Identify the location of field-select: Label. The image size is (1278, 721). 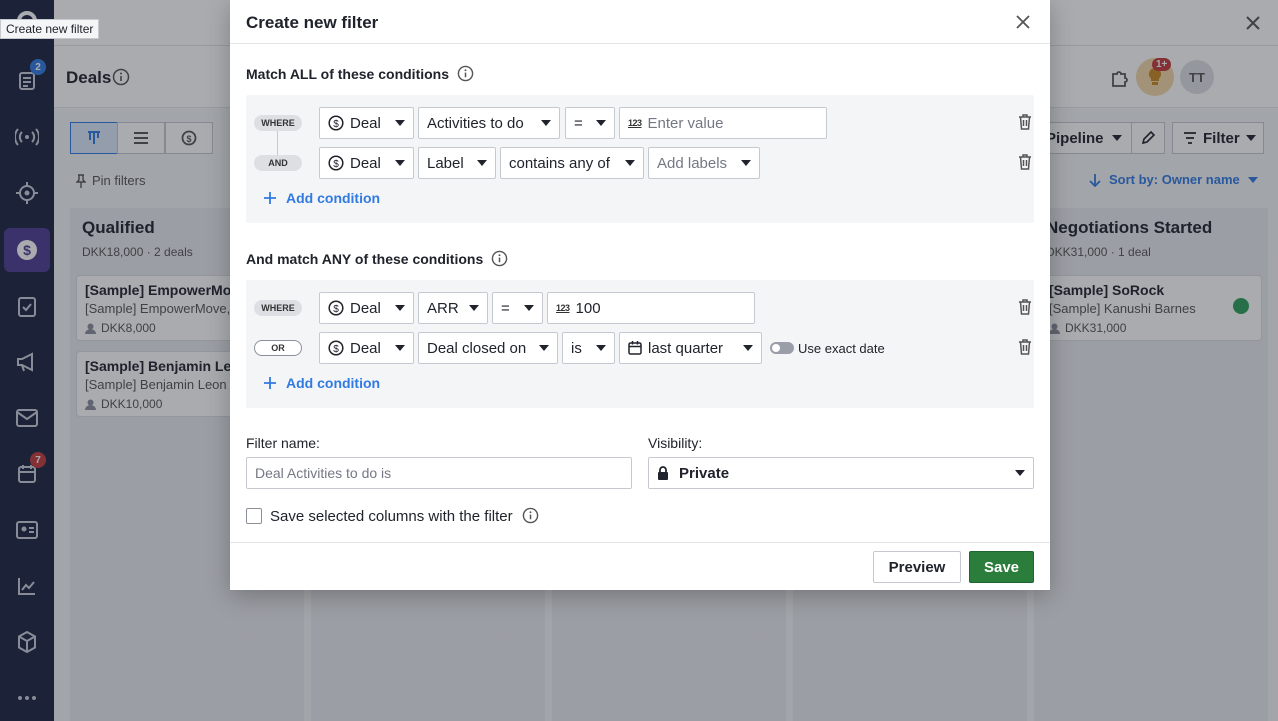
(457, 163).